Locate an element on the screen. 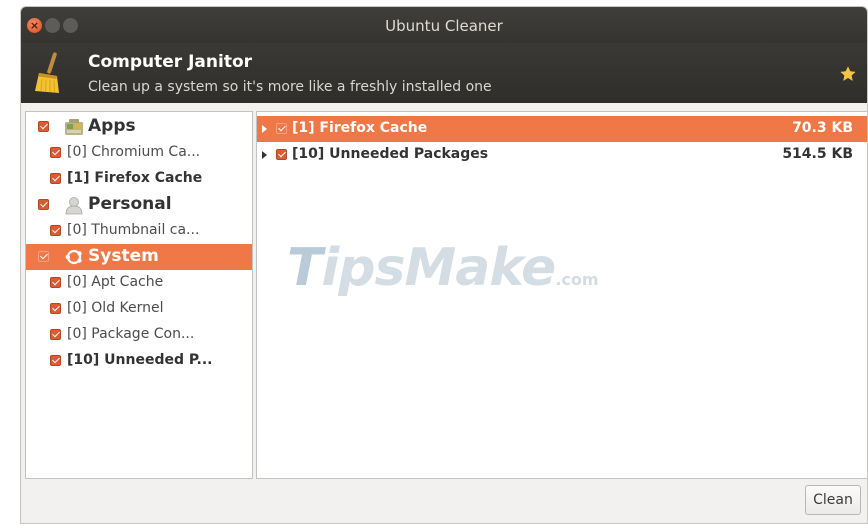 This screenshot has height=529, width=868. sidebar-item-system: System is located at coordinates (139, 257).